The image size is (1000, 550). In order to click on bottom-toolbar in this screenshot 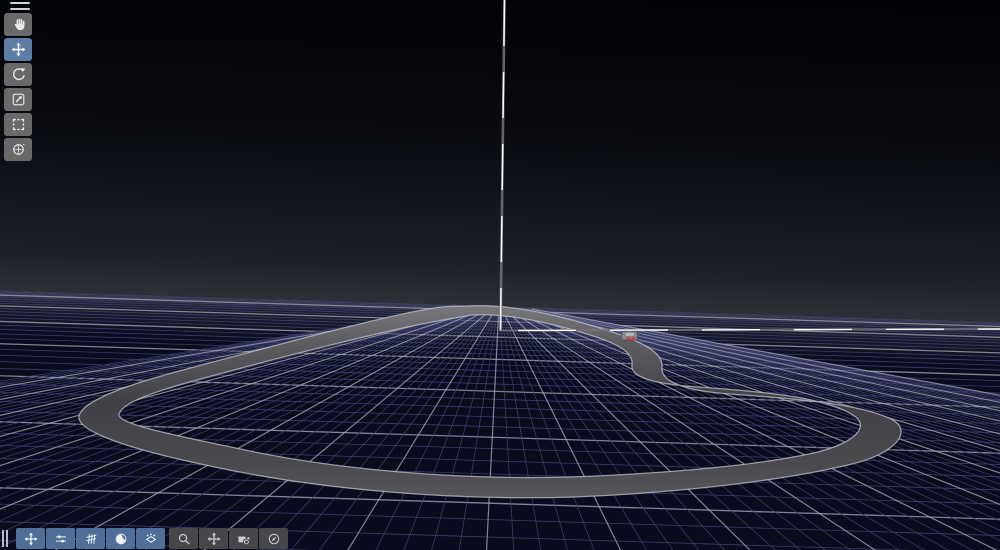, I will do `click(145, 538)`.